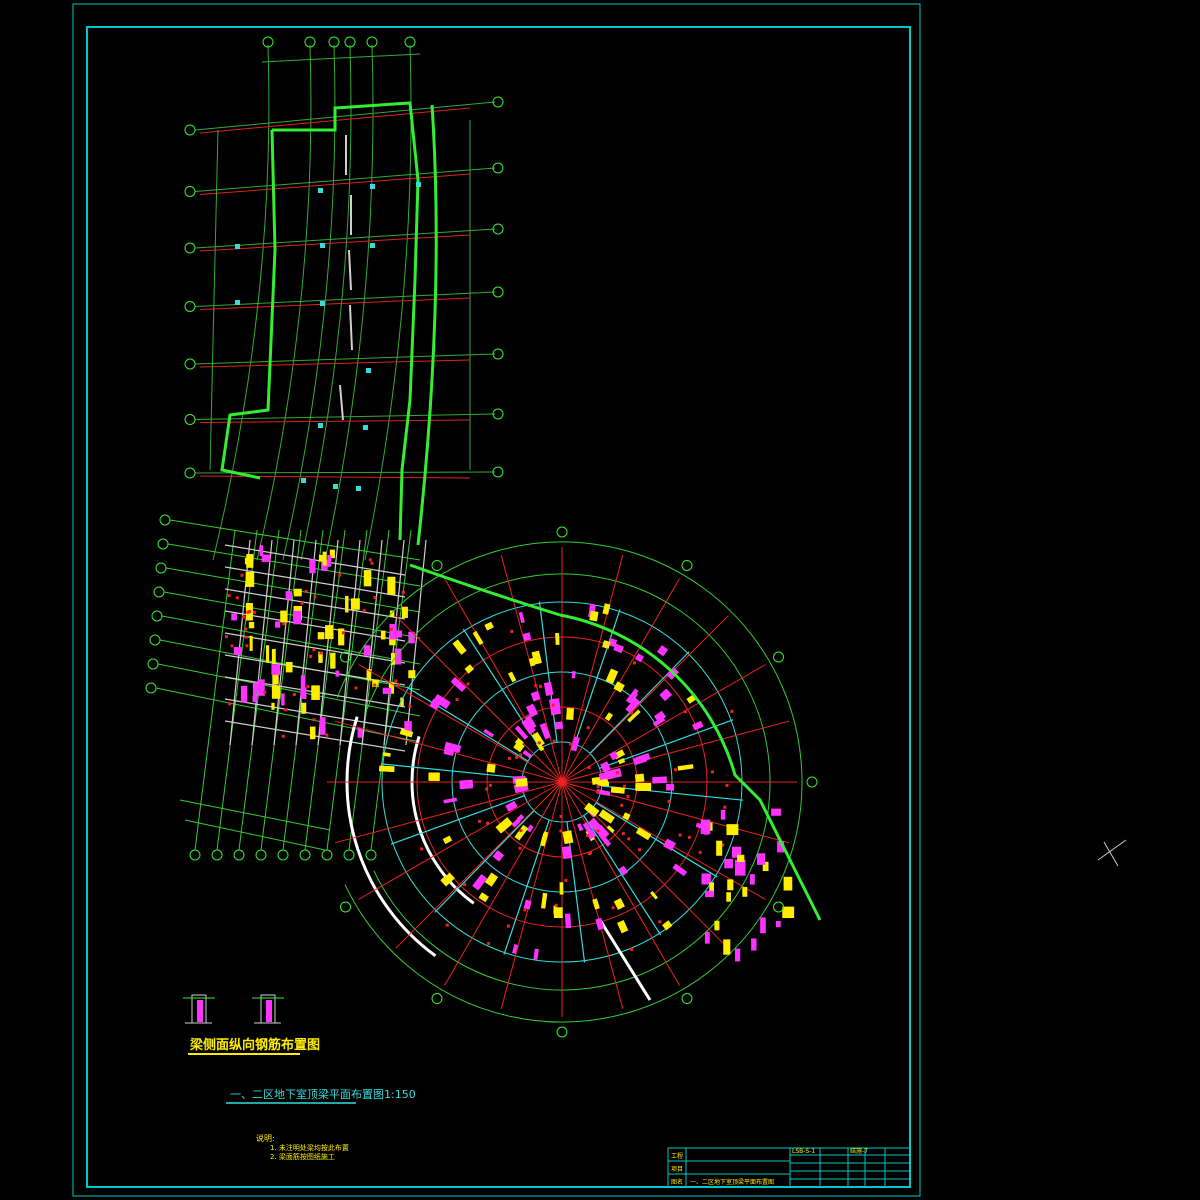 The height and width of the screenshot is (1200, 1200). I want to click on mid-beam-column, so click(262, 642).